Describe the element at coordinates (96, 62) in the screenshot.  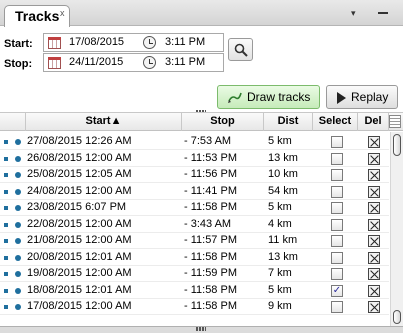
I see `stop-date-input: 24/11/2015` at that location.